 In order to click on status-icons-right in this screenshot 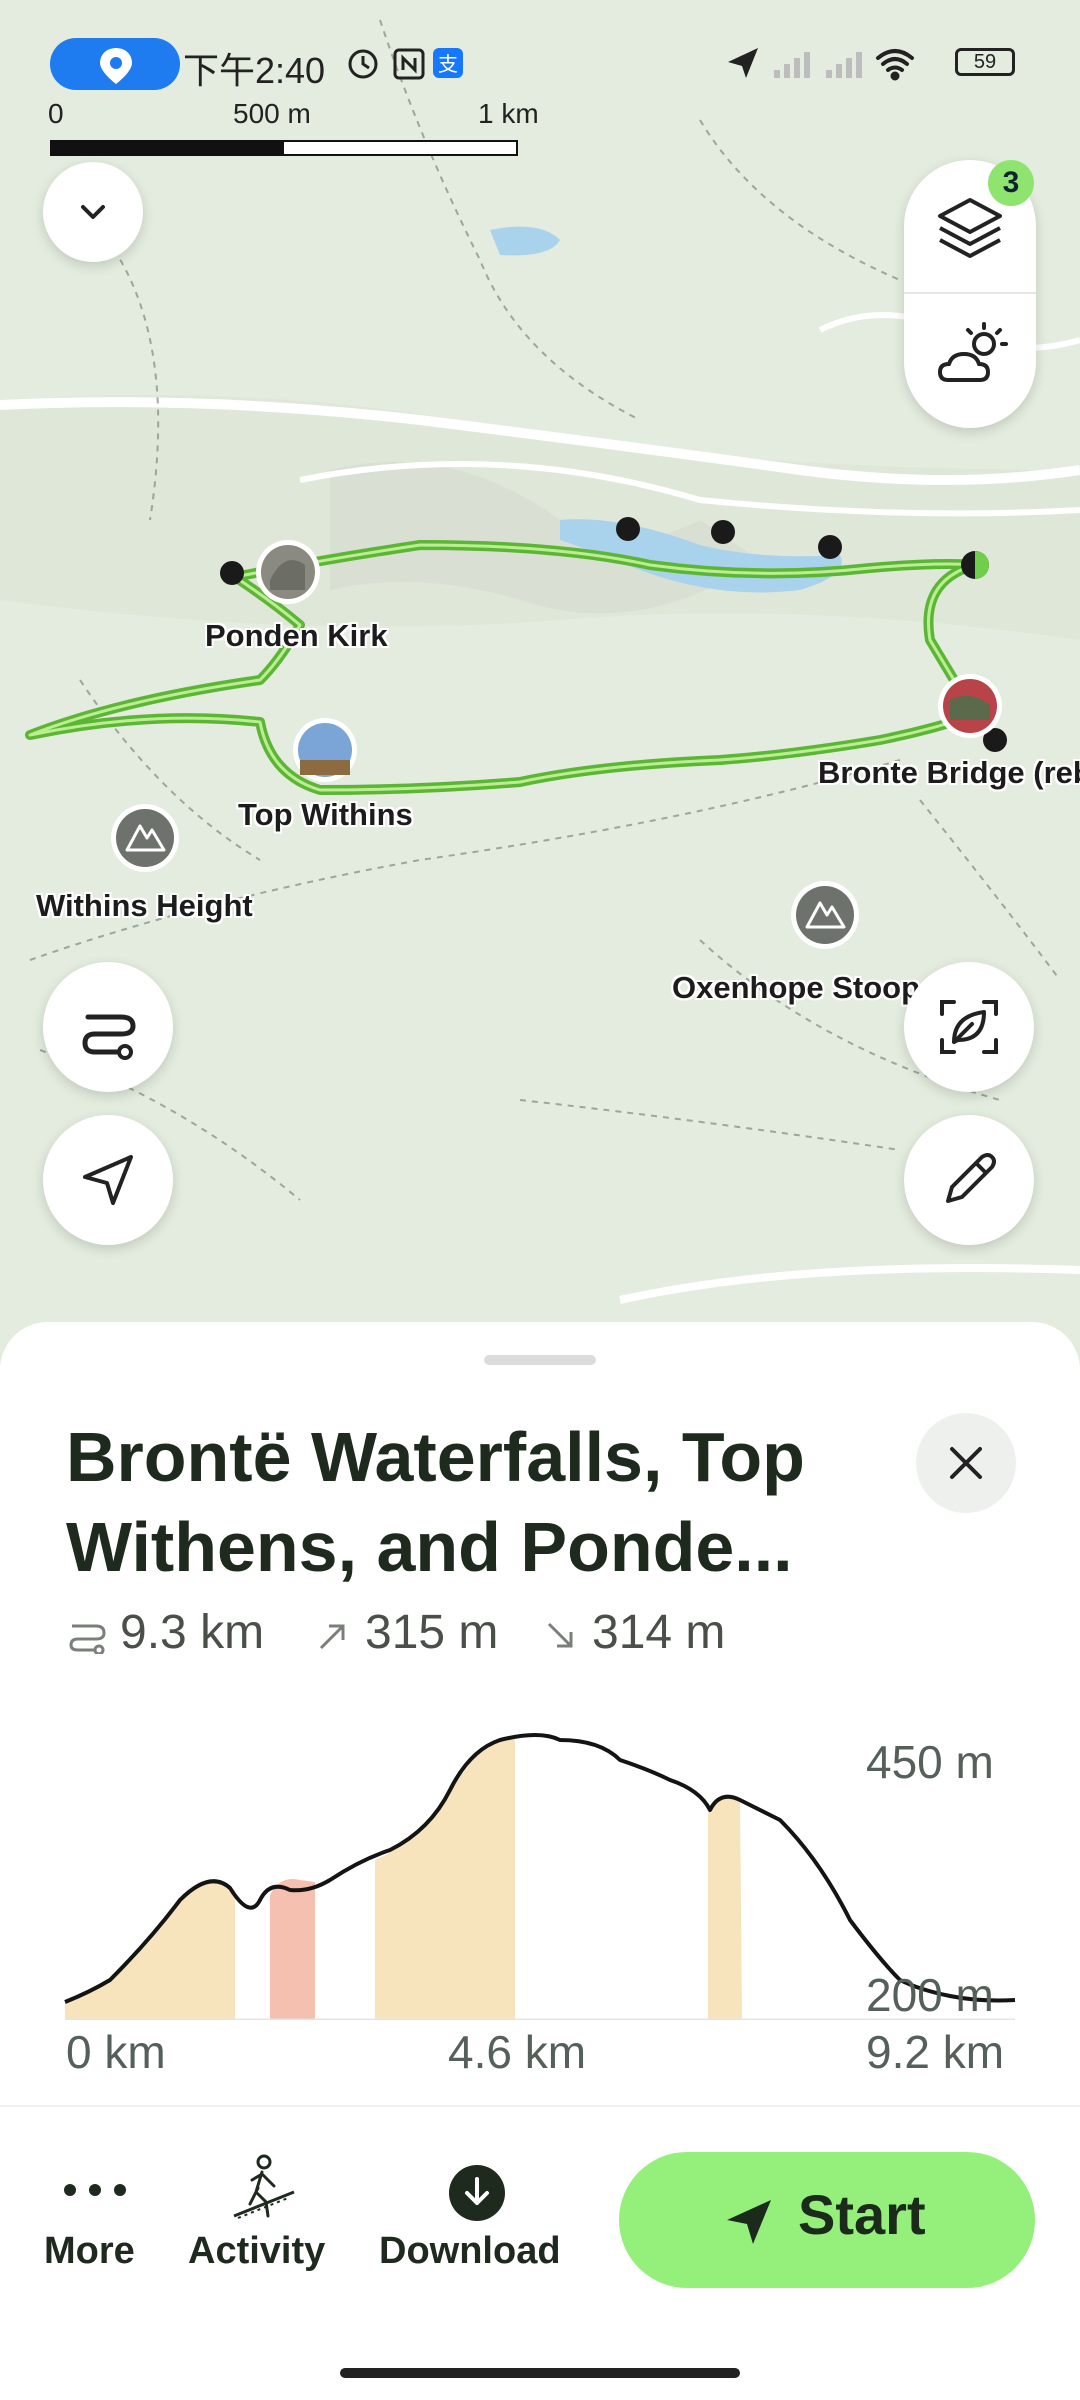, I will do `click(821, 64)`.